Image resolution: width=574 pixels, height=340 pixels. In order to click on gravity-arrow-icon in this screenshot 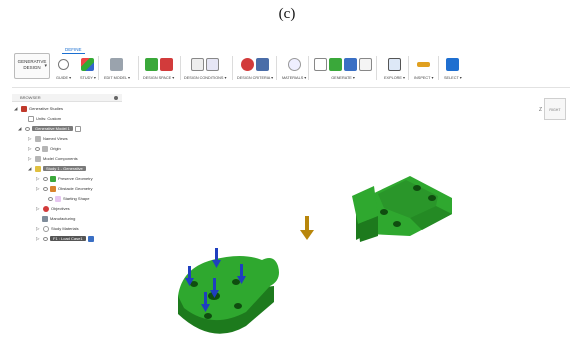, I will do `click(307, 228)`.